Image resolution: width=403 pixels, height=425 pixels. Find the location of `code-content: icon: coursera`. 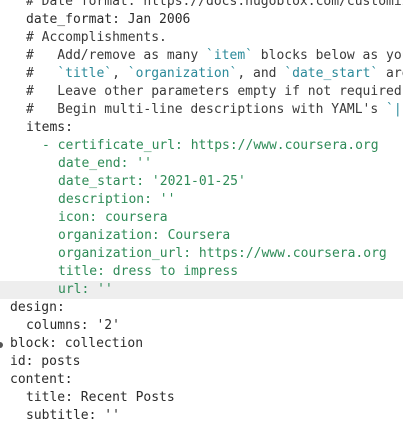

code-content: icon: coursera is located at coordinates (113, 218).